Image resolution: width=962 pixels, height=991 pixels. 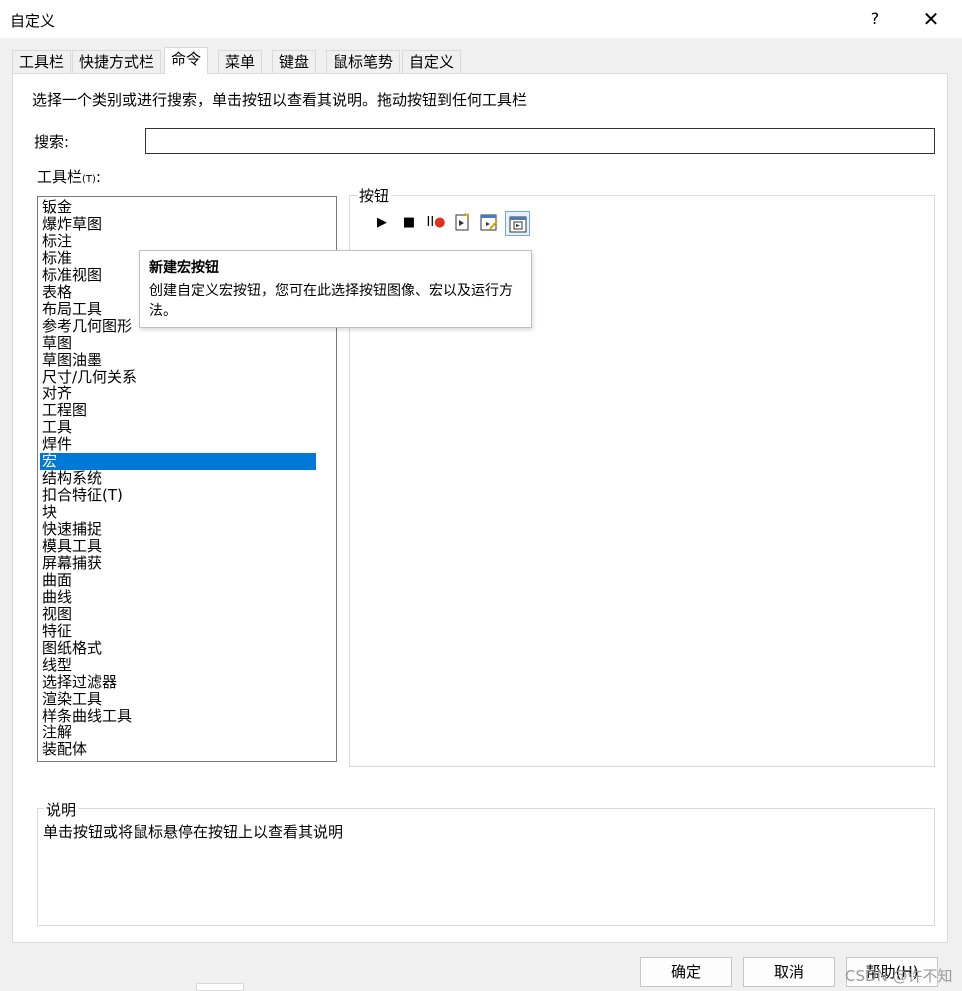 What do you see at coordinates (178, 563) in the screenshot?
I see `list-item: 屏幕捕获` at bounding box center [178, 563].